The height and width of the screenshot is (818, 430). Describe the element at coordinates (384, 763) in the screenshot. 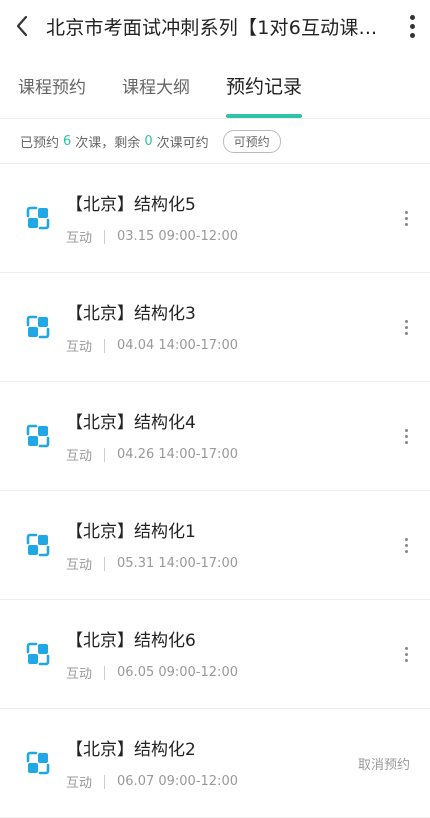

I see `cancel-booking-button: 取消预约` at that location.